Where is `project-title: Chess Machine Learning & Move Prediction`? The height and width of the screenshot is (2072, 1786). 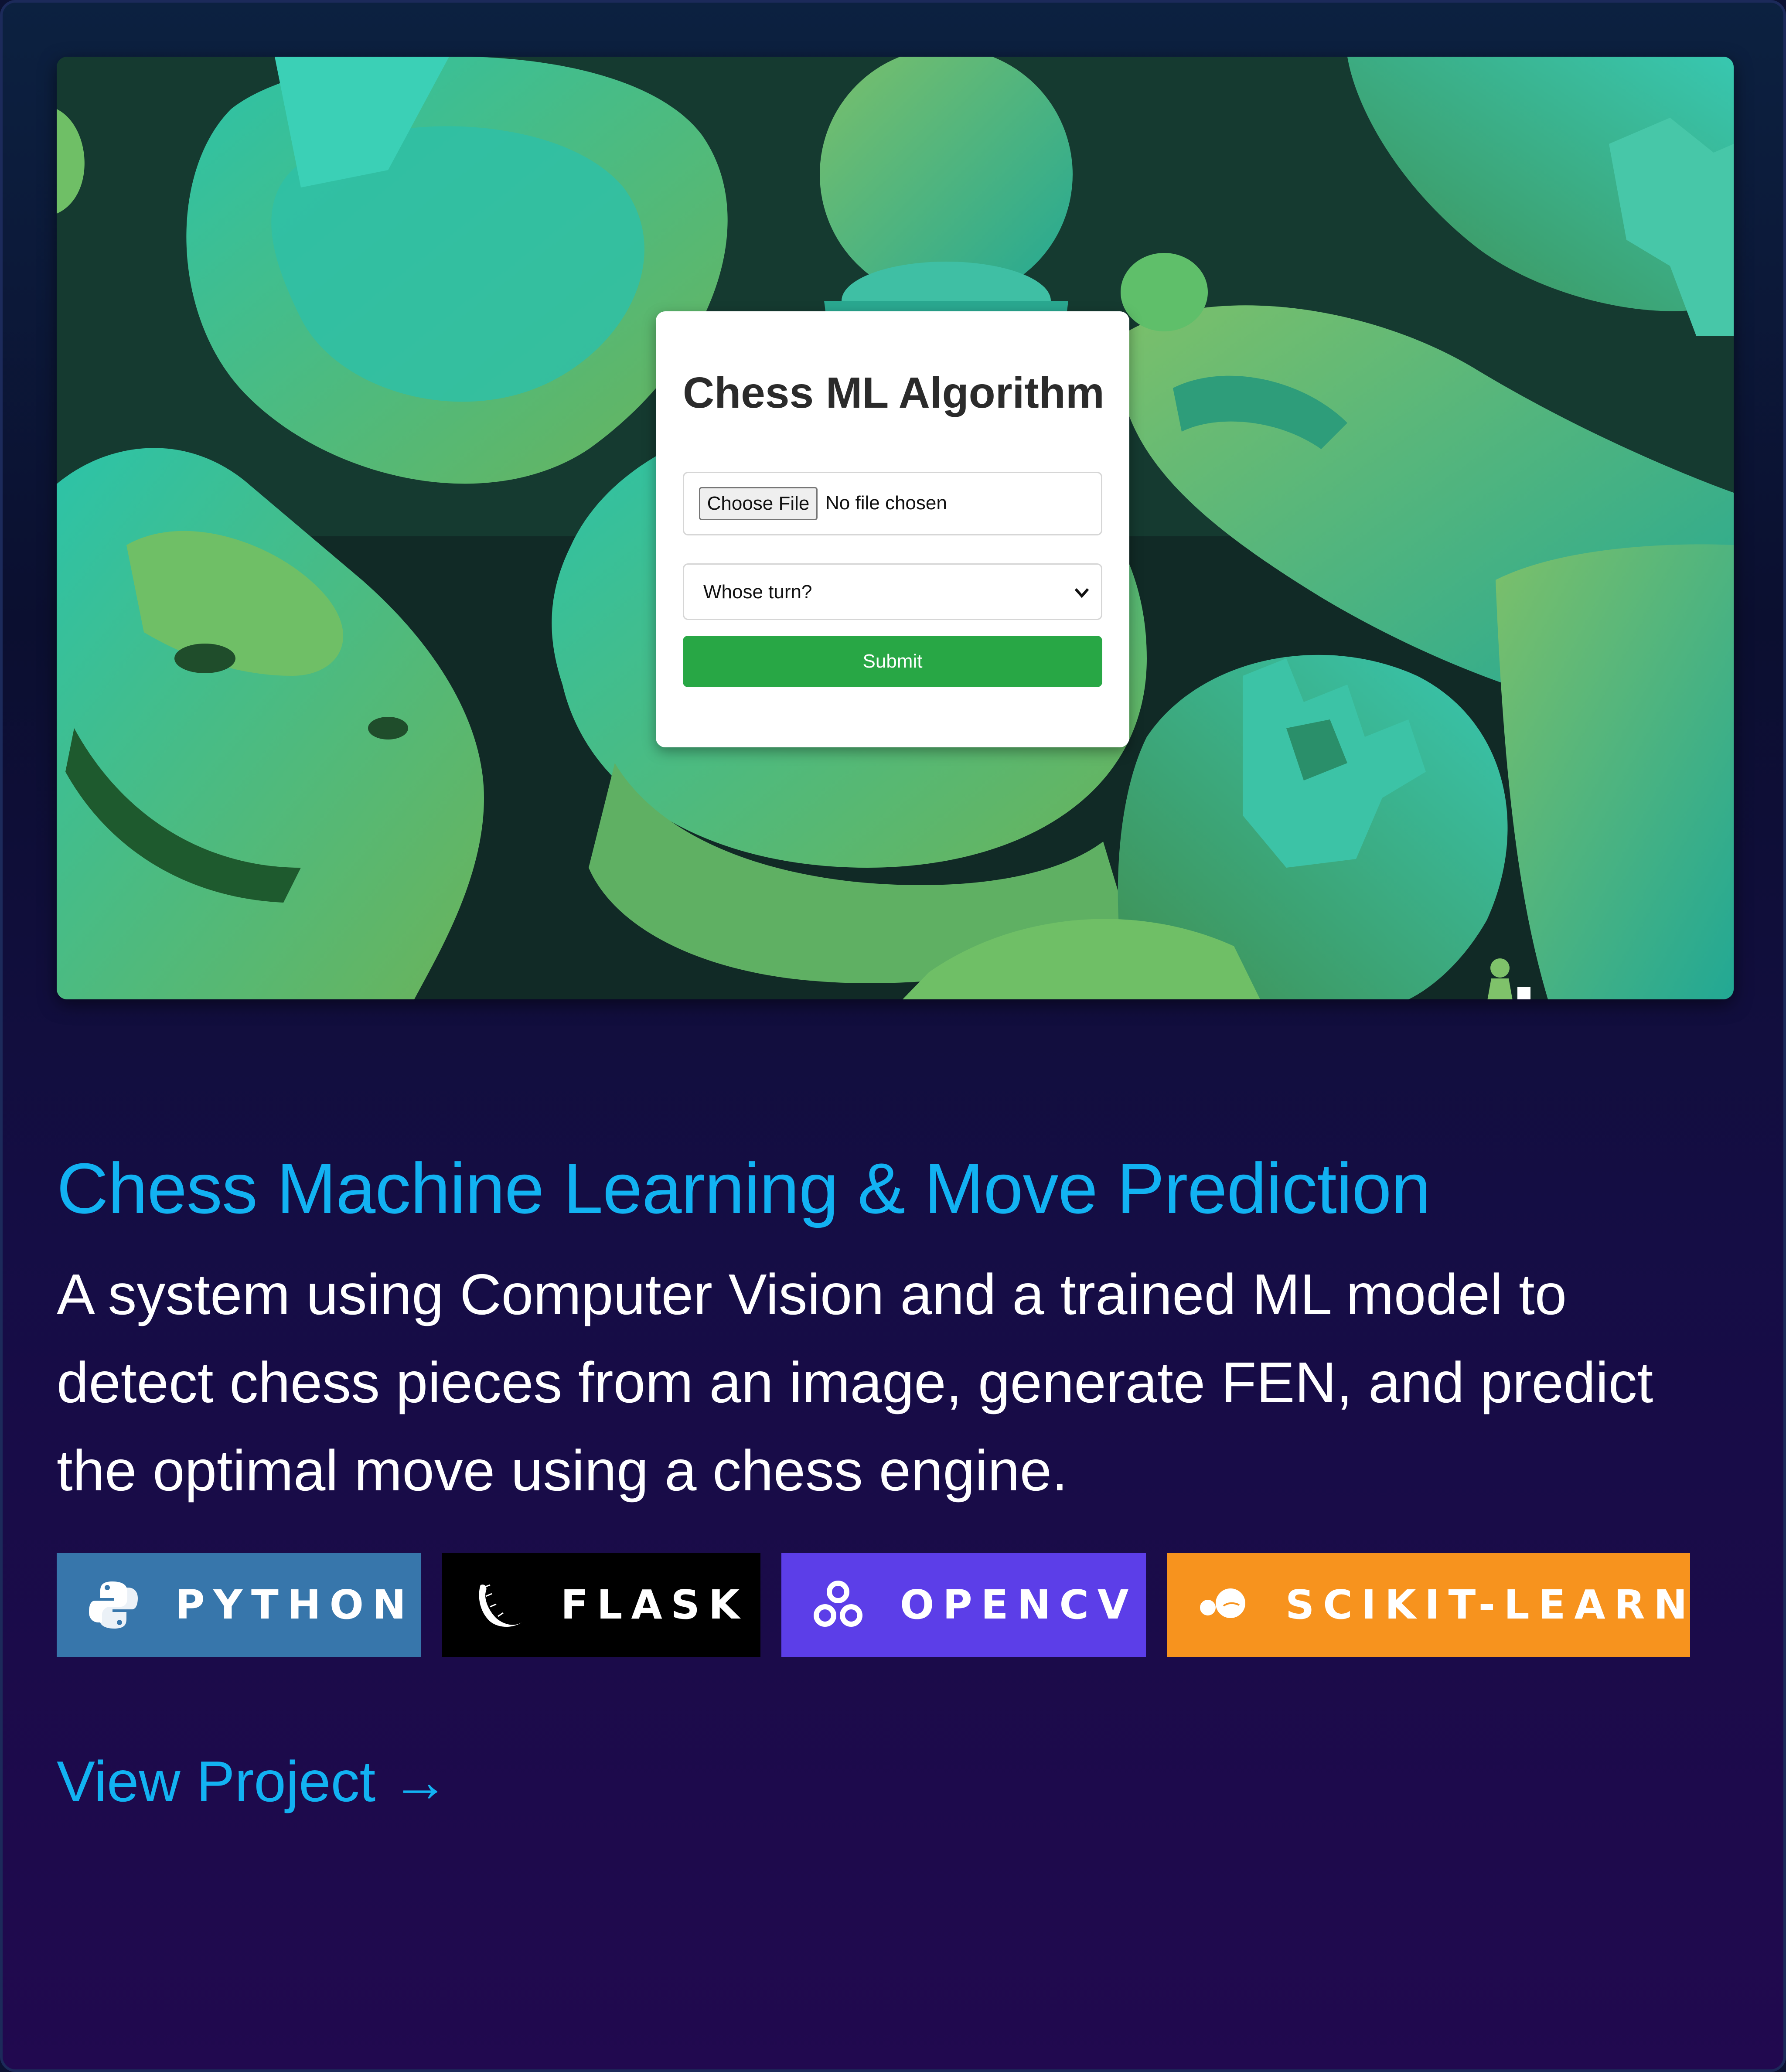 project-title: Chess Machine Learning & Move Prediction is located at coordinates (744, 1188).